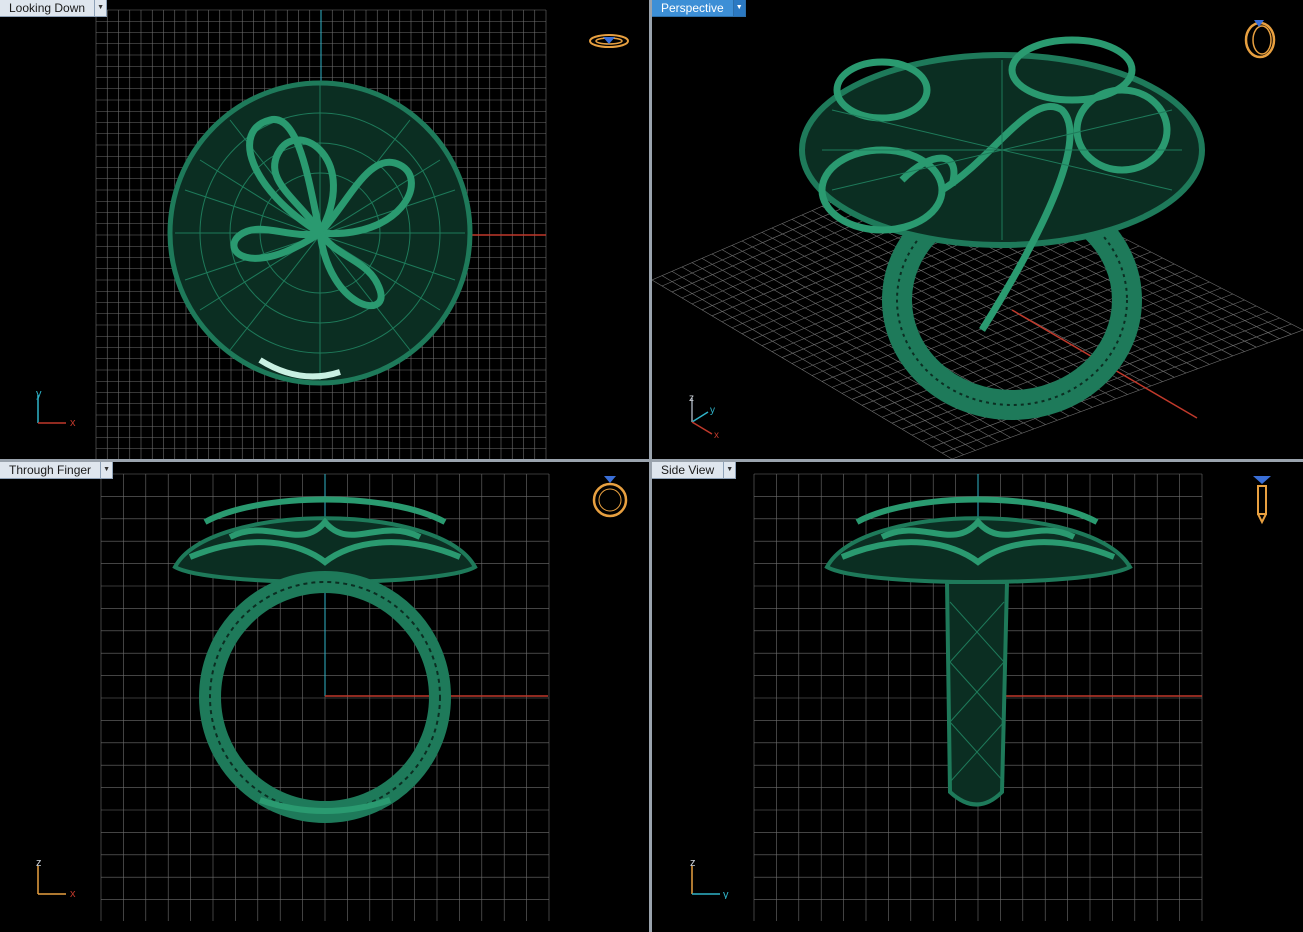  What do you see at coordinates (688, 470) in the screenshot?
I see `viewport-title-label: Side View` at bounding box center [688, 470].